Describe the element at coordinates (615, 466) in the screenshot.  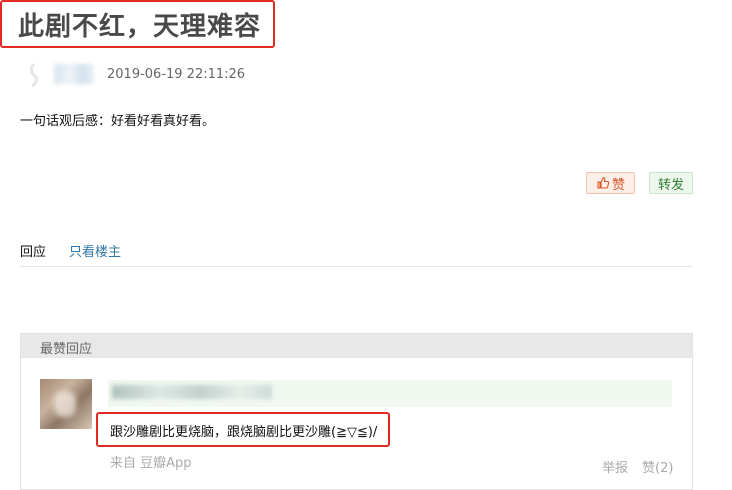
I see `report-link: 举报` at that location.